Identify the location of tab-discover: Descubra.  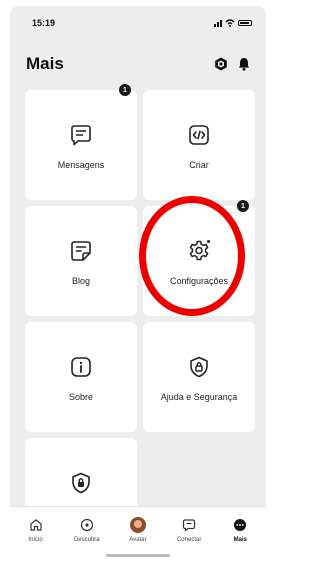
(87, 530).